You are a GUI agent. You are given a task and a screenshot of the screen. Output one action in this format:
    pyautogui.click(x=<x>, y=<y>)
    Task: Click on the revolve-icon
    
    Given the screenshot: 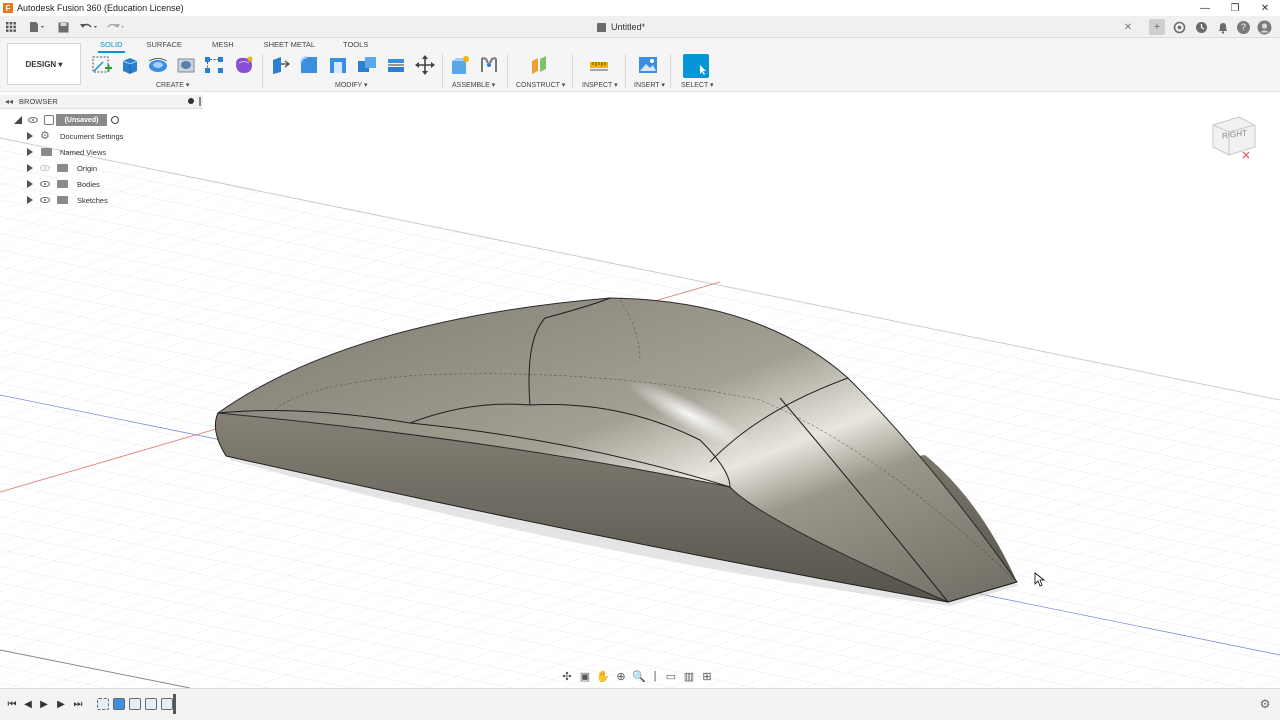 What is the action you would take?
    pyautogui.click(x=158, y=65)
    